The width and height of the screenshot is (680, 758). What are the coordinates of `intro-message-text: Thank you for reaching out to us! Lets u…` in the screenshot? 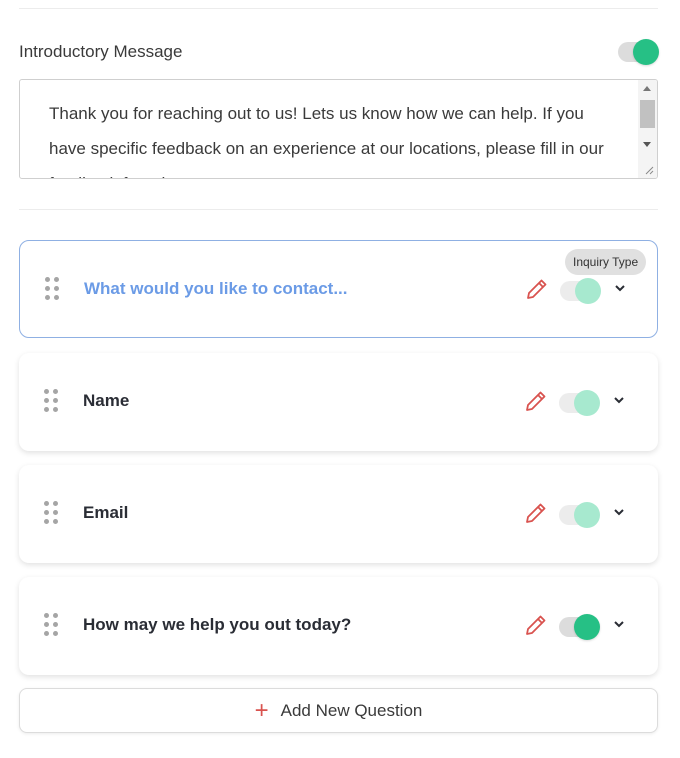 It's located at (336, 137).